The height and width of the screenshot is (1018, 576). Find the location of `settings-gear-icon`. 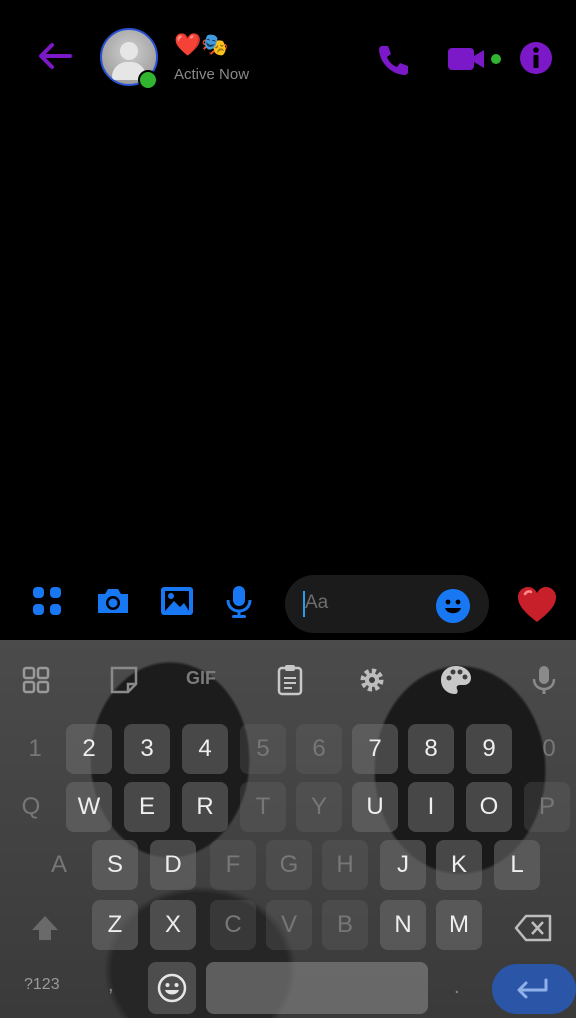

settings-gear-icon is located at coordinates (372, 680).